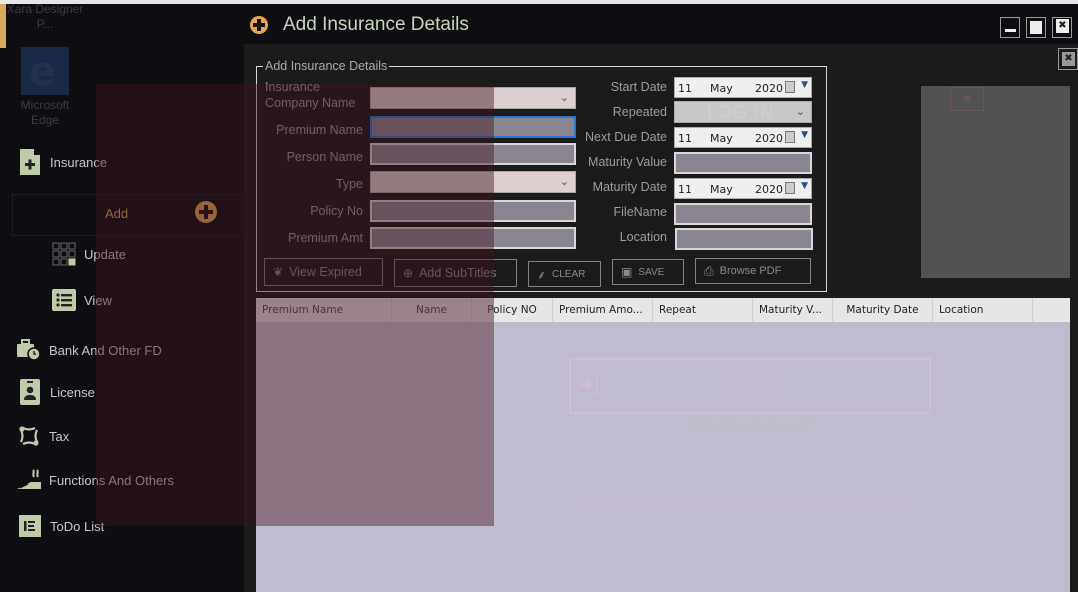  What do you see at coordinates (1068, 59) in the screenshot?
I see `panel-close-button` at bounding box center [1068, 59].